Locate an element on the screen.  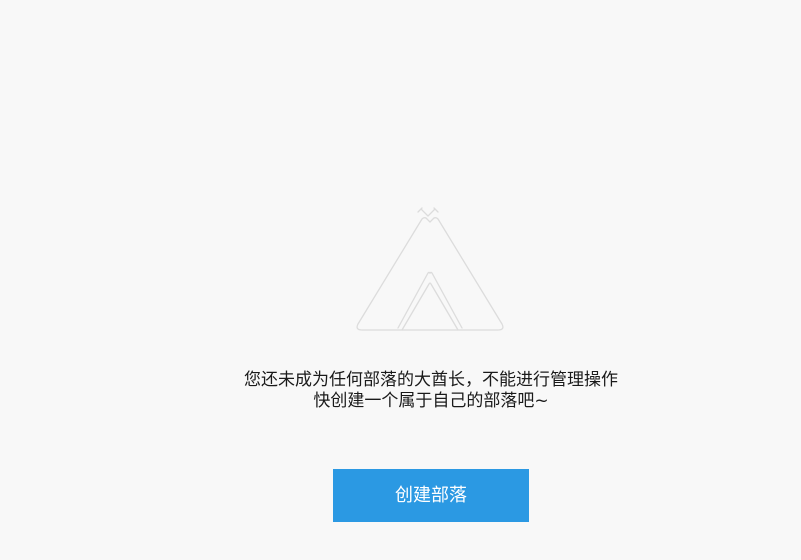
empty-message-line2: 快创建一个属于自己的部落吧~ is located at coordinates (431, 401).